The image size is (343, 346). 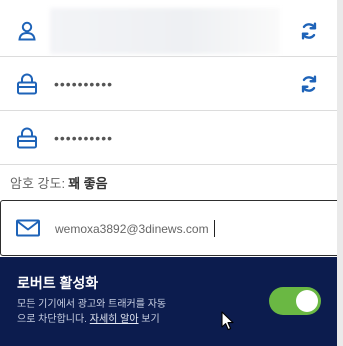 I want to click on username-row, so click(x=168, y=31).